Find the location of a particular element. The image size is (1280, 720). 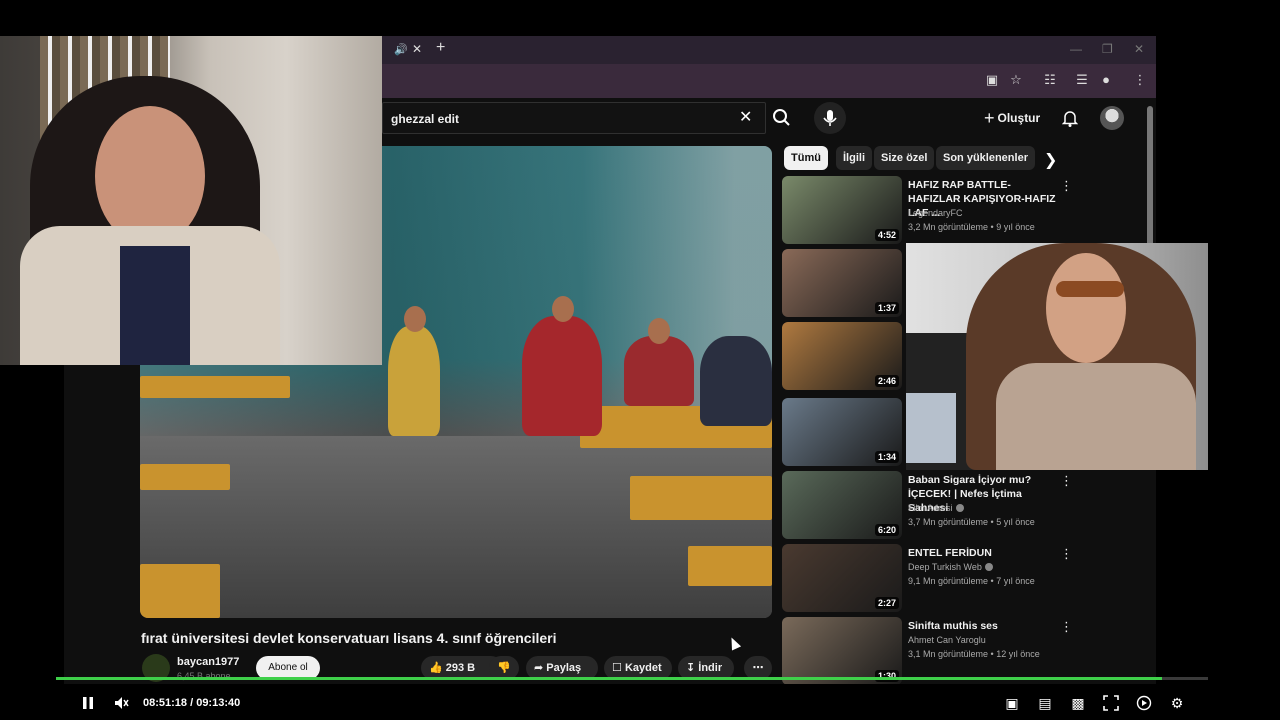

settings-button: ⚙ is located at coordinates (1177, 703).